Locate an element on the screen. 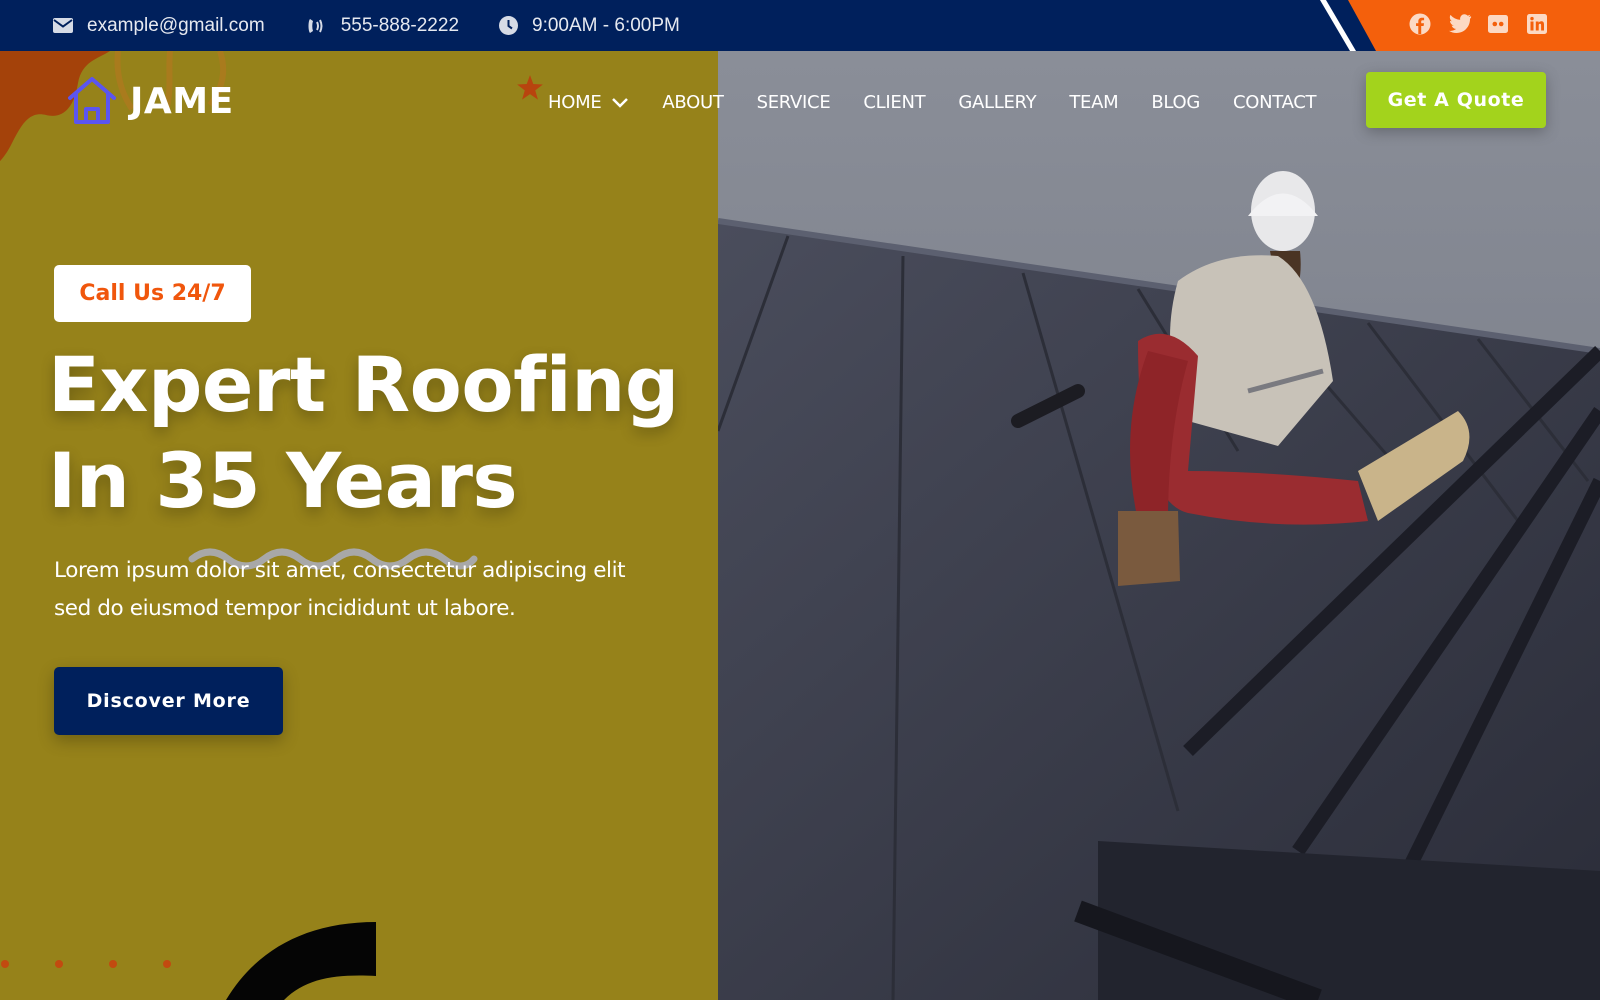  nav-label: TEAM is located at coordinates (1094, 102).